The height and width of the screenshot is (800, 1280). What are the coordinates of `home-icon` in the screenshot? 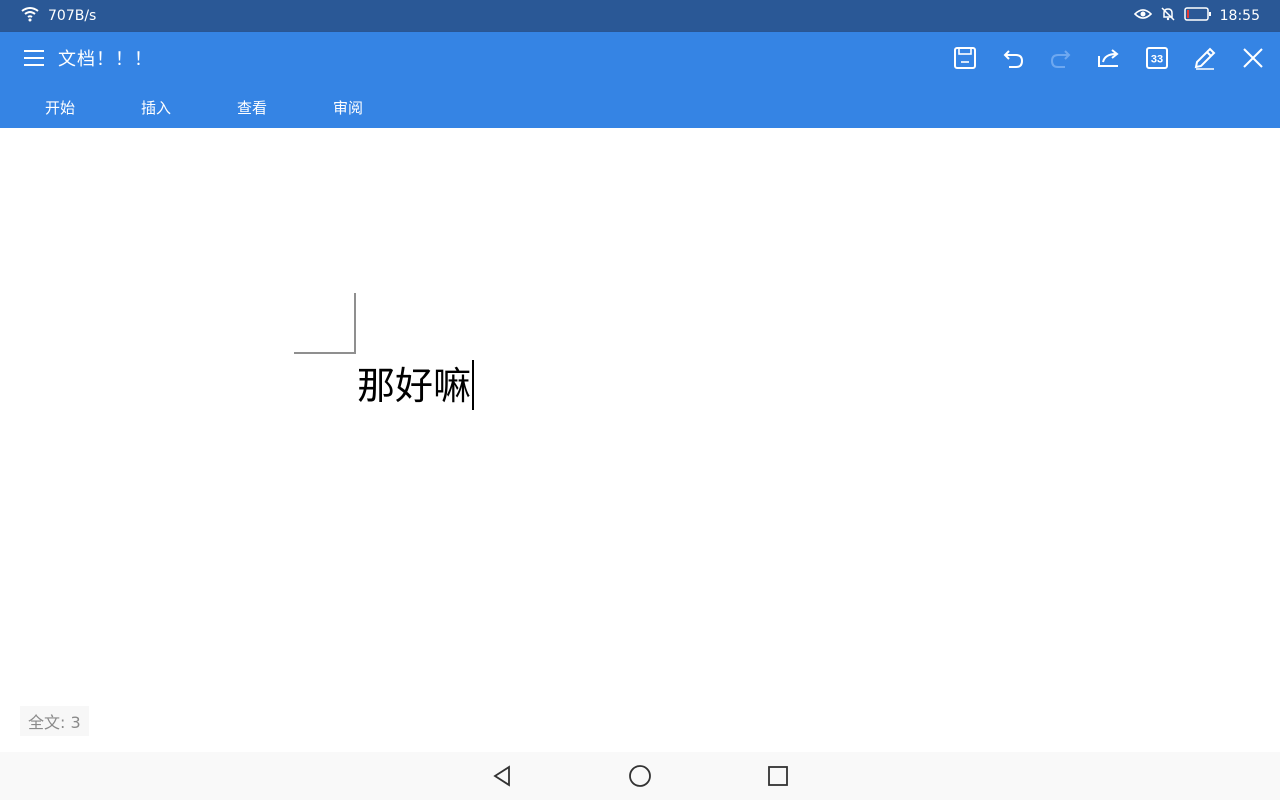 It's located at (640, 776).